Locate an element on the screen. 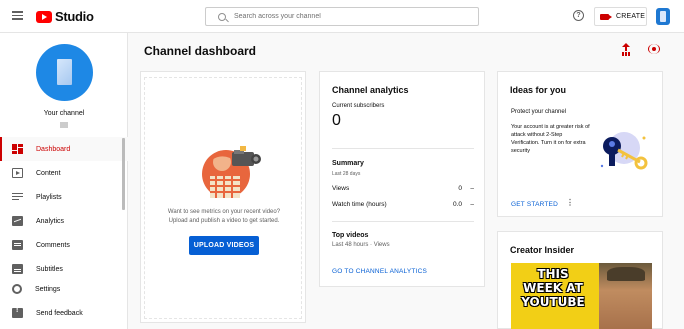  channel-avatar is located at coordinates (64, 72).